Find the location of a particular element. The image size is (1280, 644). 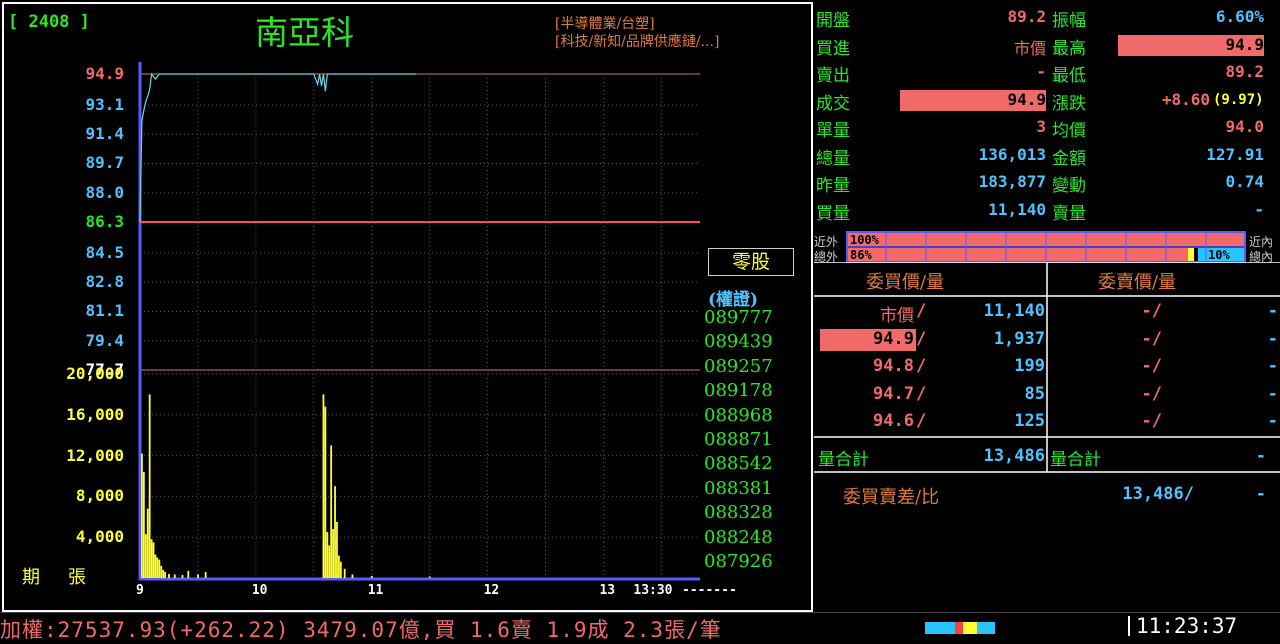

quote-label-left: 昨量 is located at coordinates (833, 186).